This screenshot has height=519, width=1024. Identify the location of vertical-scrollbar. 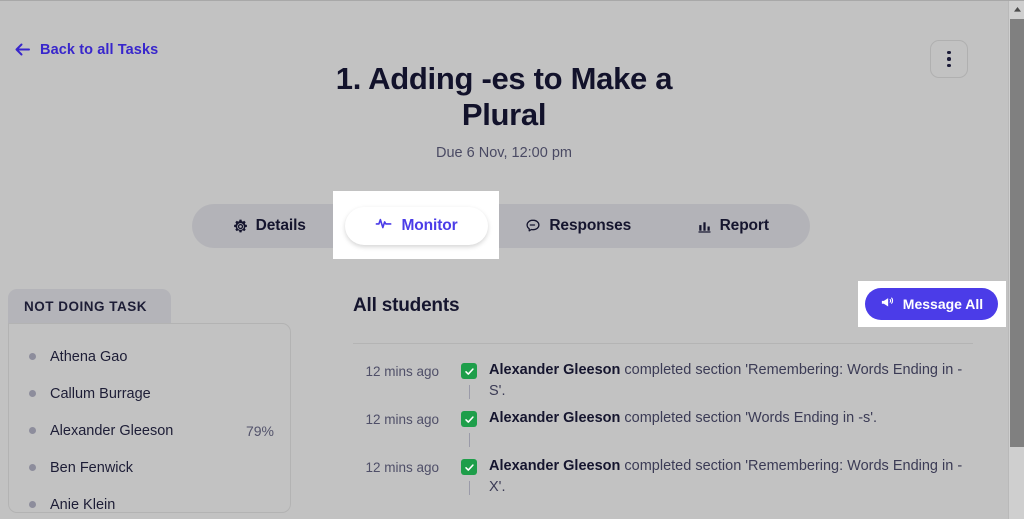
(1016, 260).